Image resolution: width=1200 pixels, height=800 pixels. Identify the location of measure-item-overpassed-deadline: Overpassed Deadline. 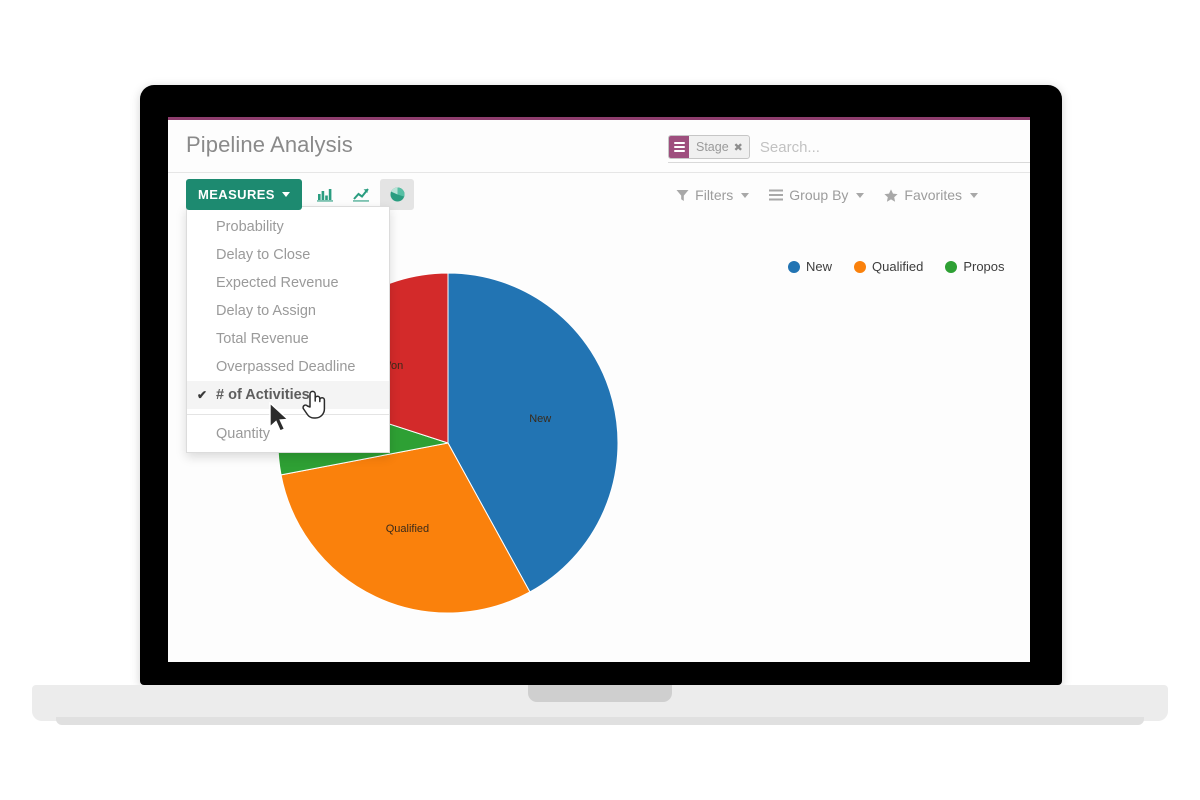
(288, 367).